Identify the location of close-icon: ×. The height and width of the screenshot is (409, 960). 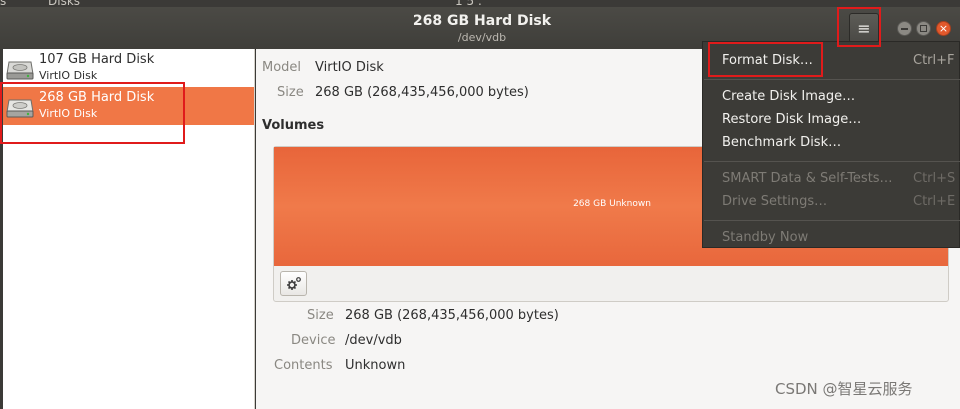
(943, 28).